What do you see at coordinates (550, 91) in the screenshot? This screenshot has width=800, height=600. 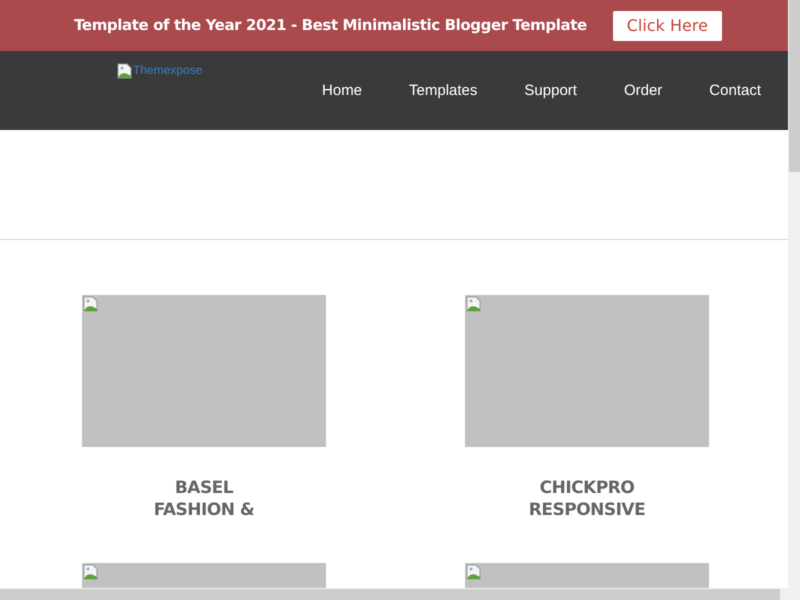 I see `nav-link: Support` at bounding box center [550, 91].